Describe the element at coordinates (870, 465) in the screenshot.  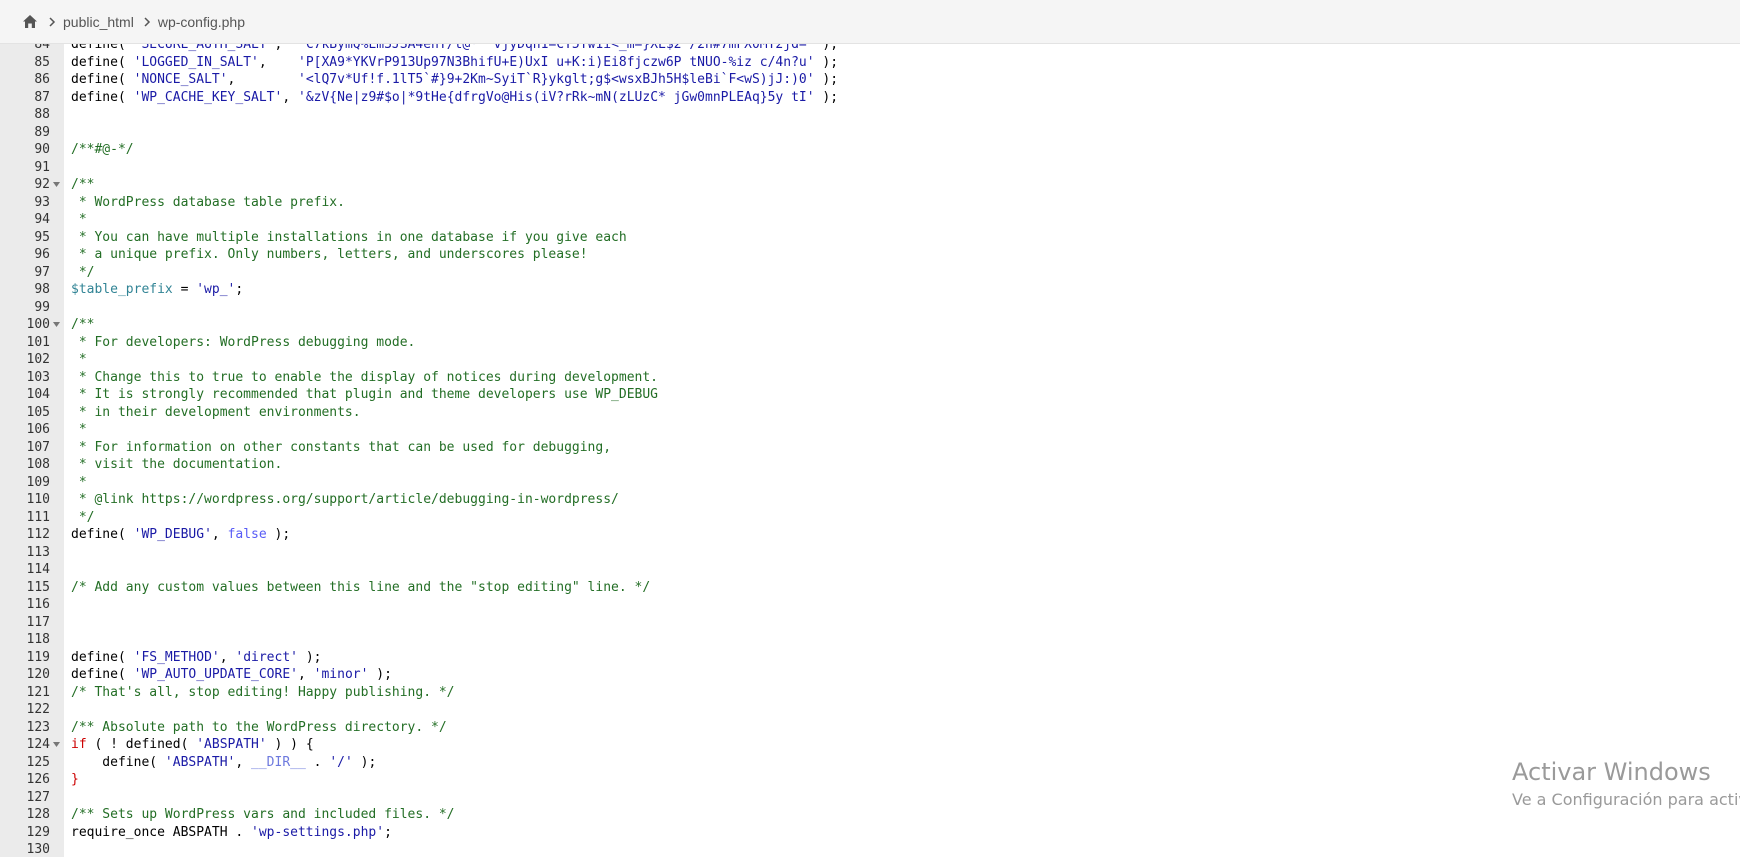
I see `code-line: 108 * visit the documentation.` at that location.